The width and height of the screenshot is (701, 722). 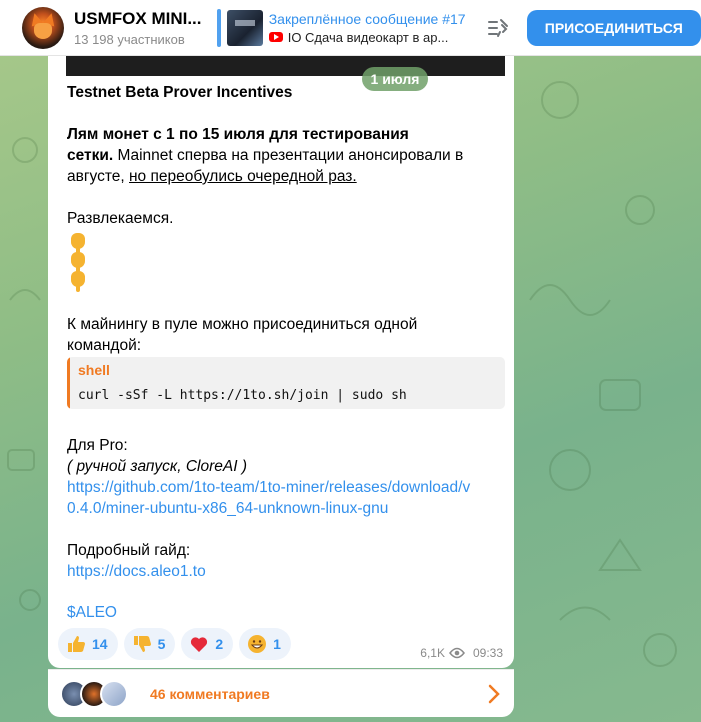 I want to click on reactions-row: 14 5 2 1, so click(x=174, y=644).